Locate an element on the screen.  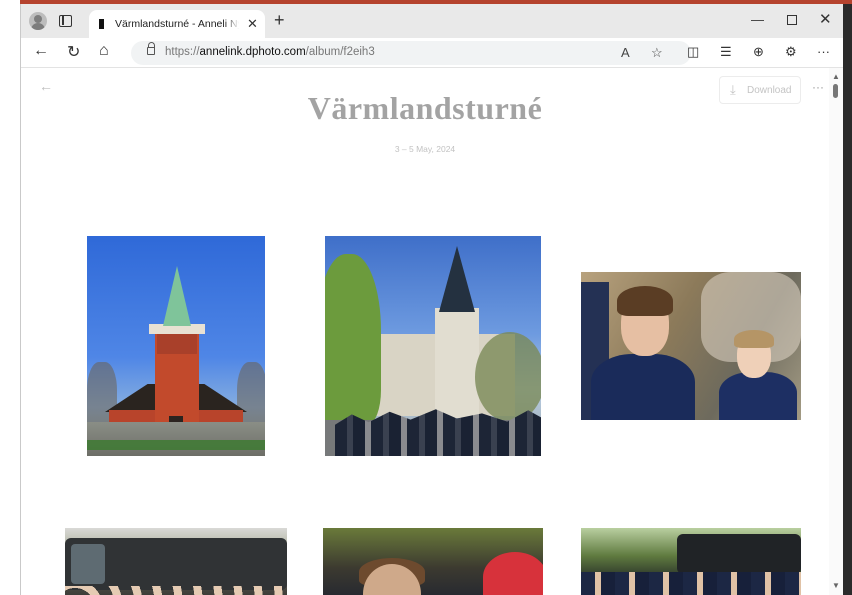
favorite-star-icon: ☆ is located at coordinates (657, 53).